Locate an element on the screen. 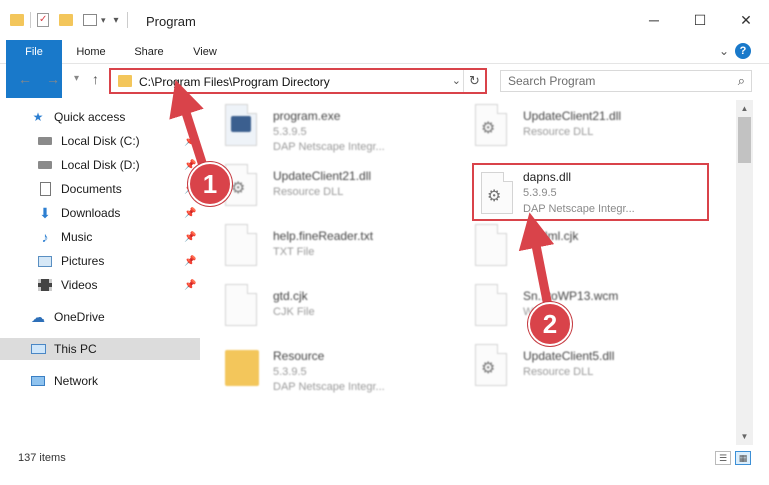 The width and height of the screenshot is (769, 485). properties-icon: ✓ is located at coordinates (43, 20).